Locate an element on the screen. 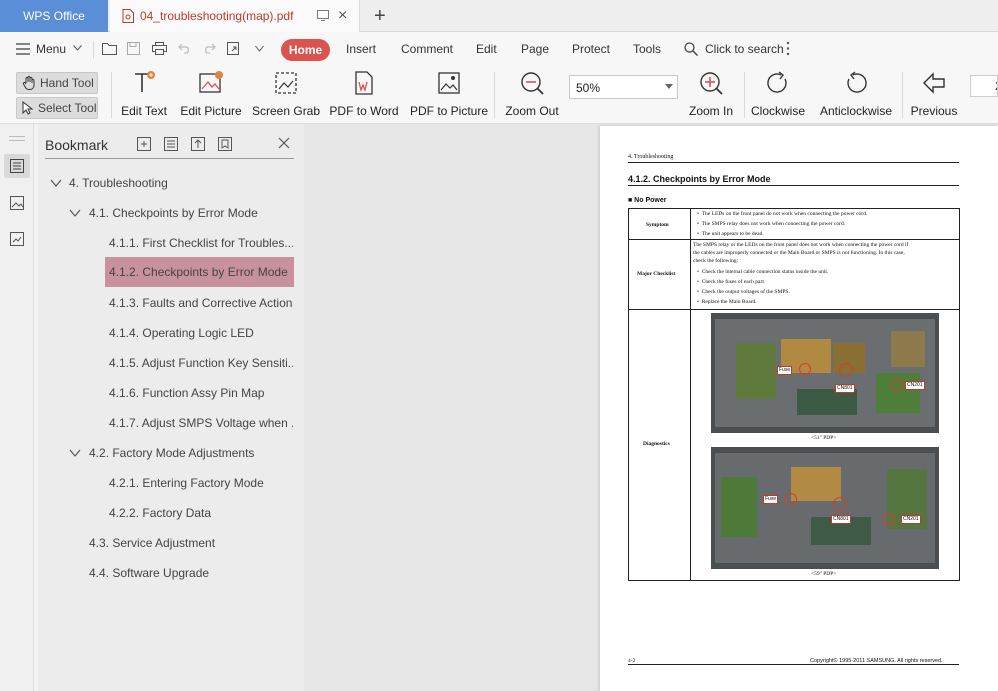 This screenshot has height=691, width=998. hand-icon is located at coordinates (28, 83).